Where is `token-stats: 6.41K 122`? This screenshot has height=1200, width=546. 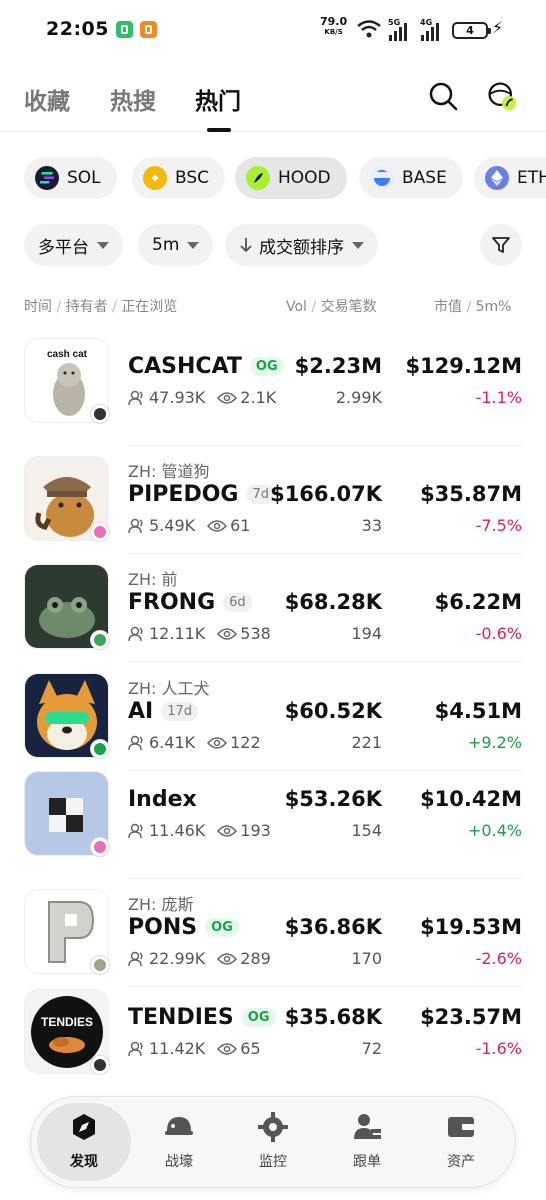 token-stats: 6.41K 122 is located at coordinates (194, 742).